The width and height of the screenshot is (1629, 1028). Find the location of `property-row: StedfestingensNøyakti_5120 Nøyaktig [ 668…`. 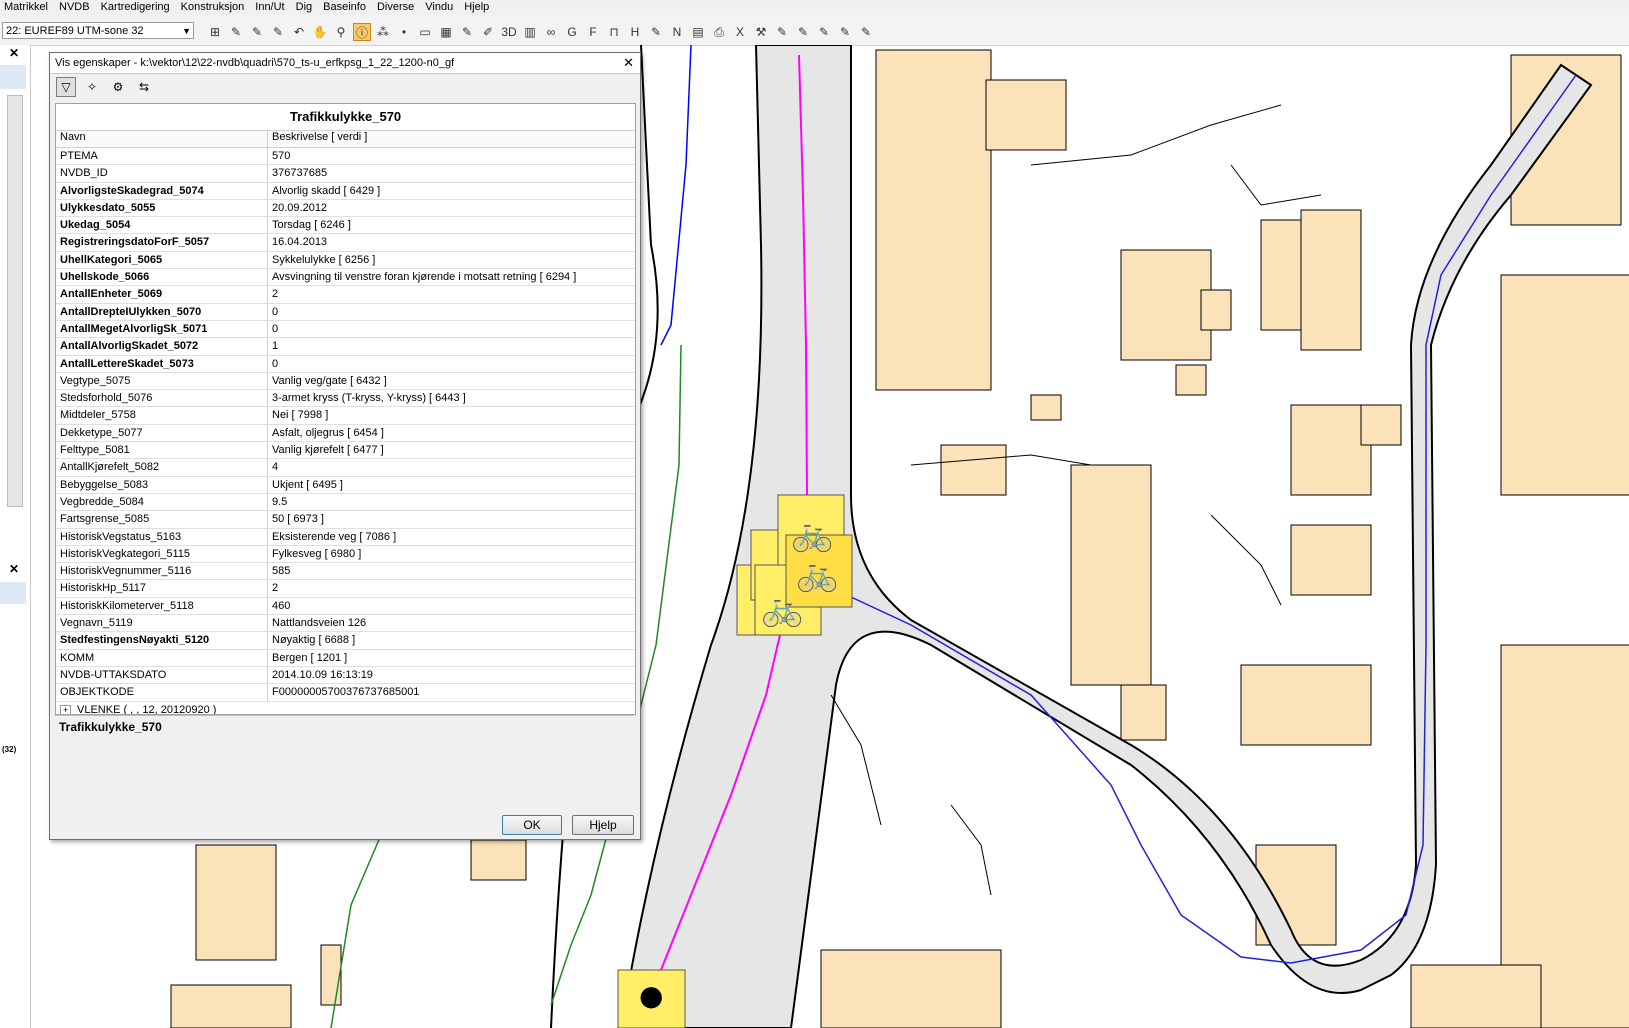

property-row: StedfestingensNøyakti_5120 Nøyaktig [ 668… is located at coordinates (345, 641).